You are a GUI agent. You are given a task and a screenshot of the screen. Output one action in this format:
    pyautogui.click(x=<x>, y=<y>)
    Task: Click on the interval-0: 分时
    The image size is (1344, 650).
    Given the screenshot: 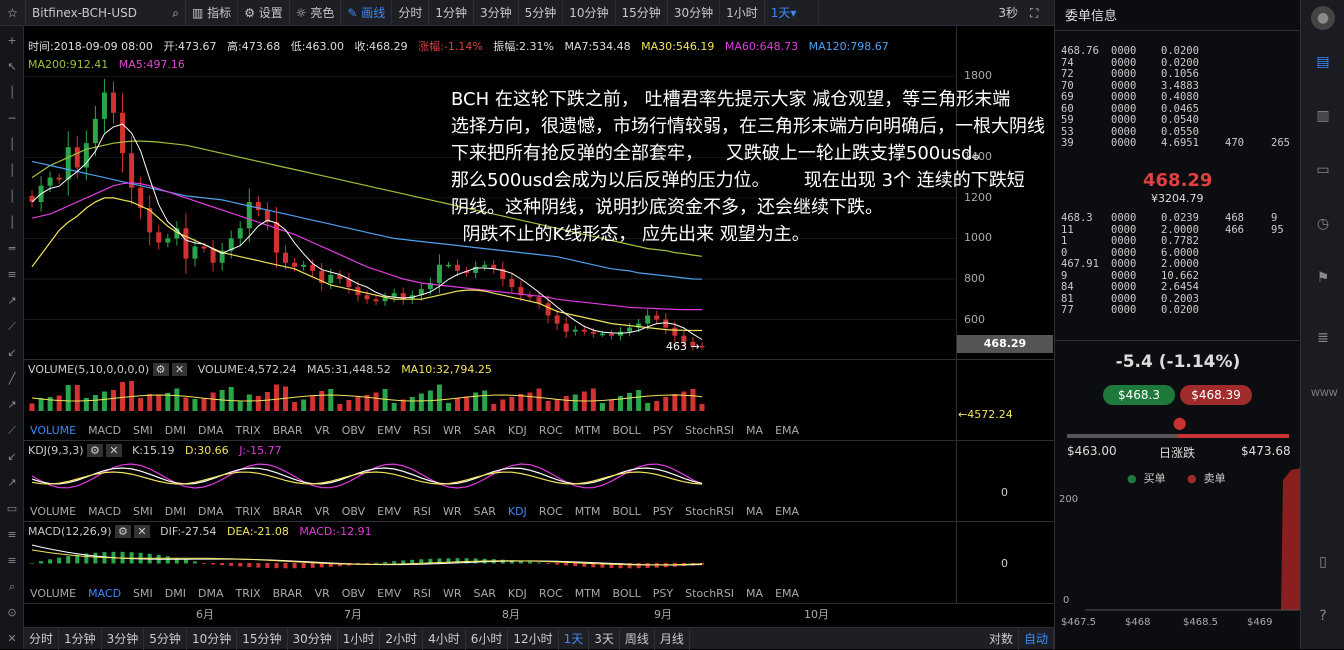 What is the action you would take?
    pyautogui.click(x=411, y=13)
    